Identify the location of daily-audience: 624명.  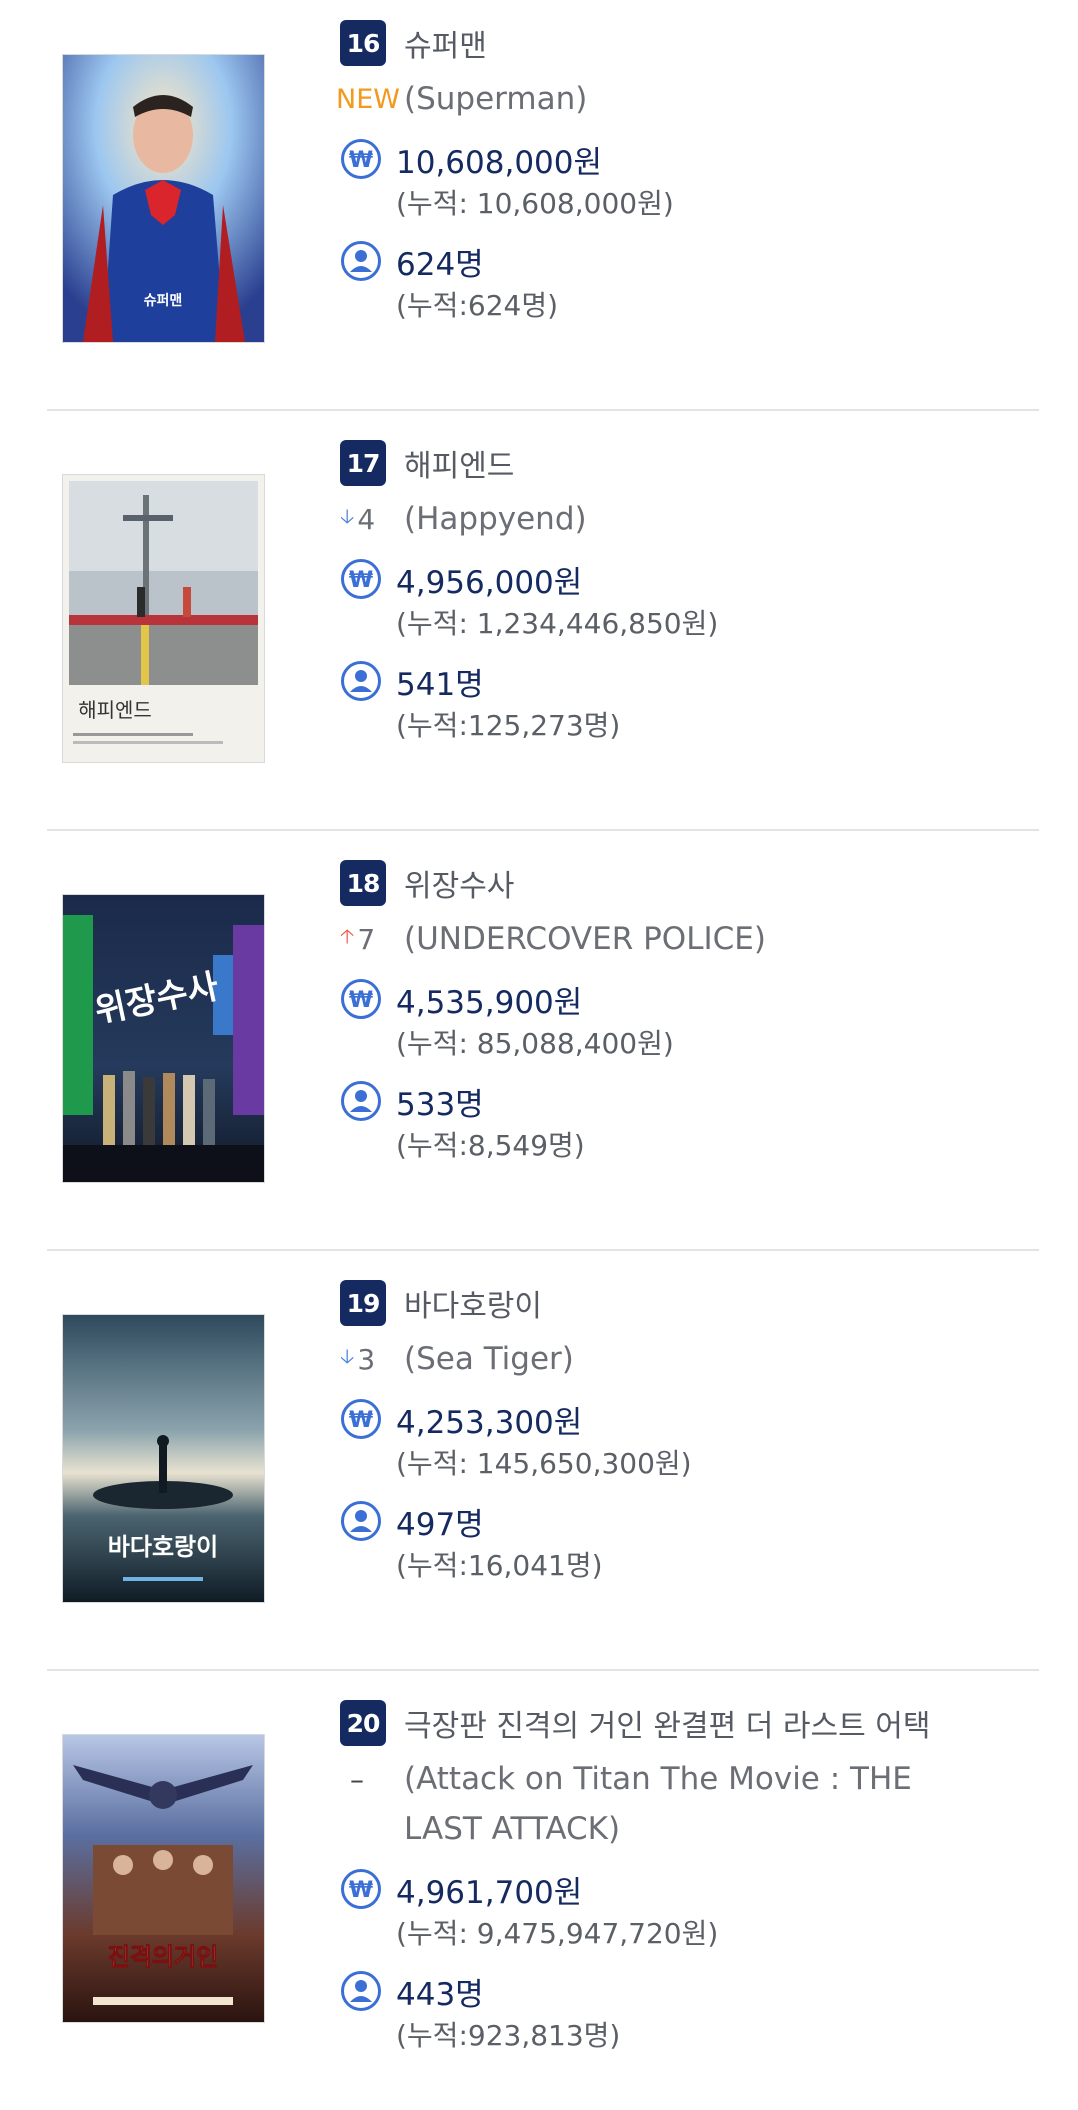
(440, 264).